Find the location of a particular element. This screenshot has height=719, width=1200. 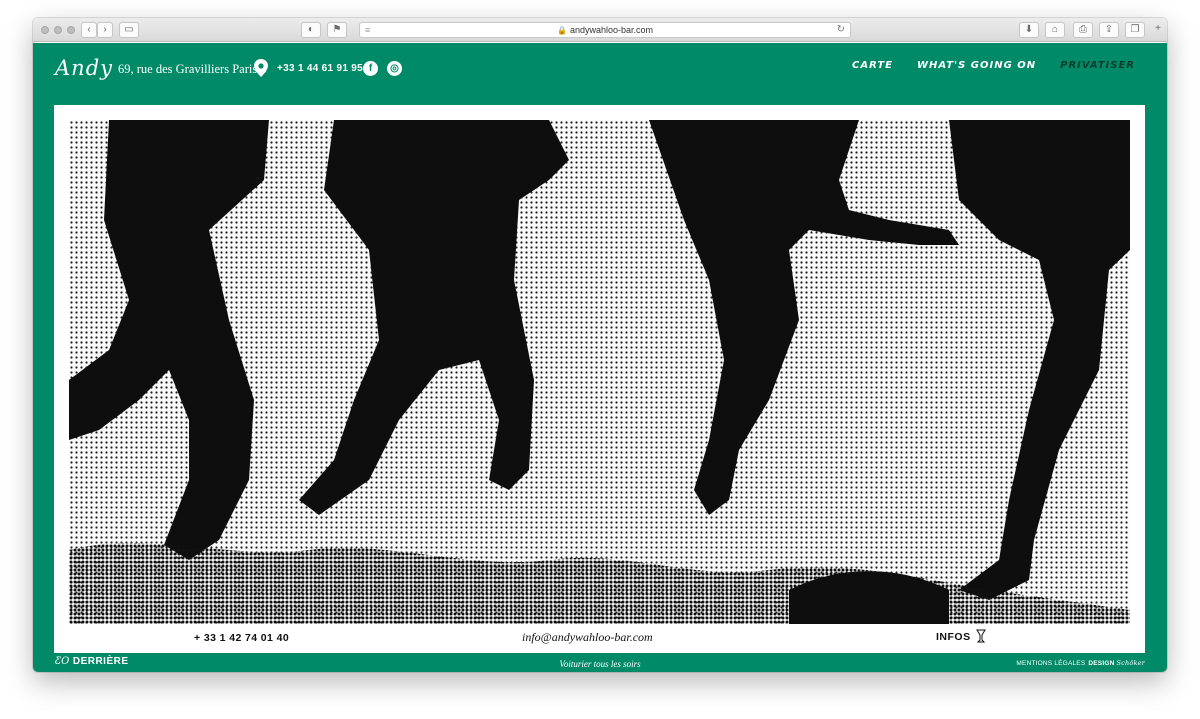

flag-icon: ⚑ is located at coordinates (337, 29).